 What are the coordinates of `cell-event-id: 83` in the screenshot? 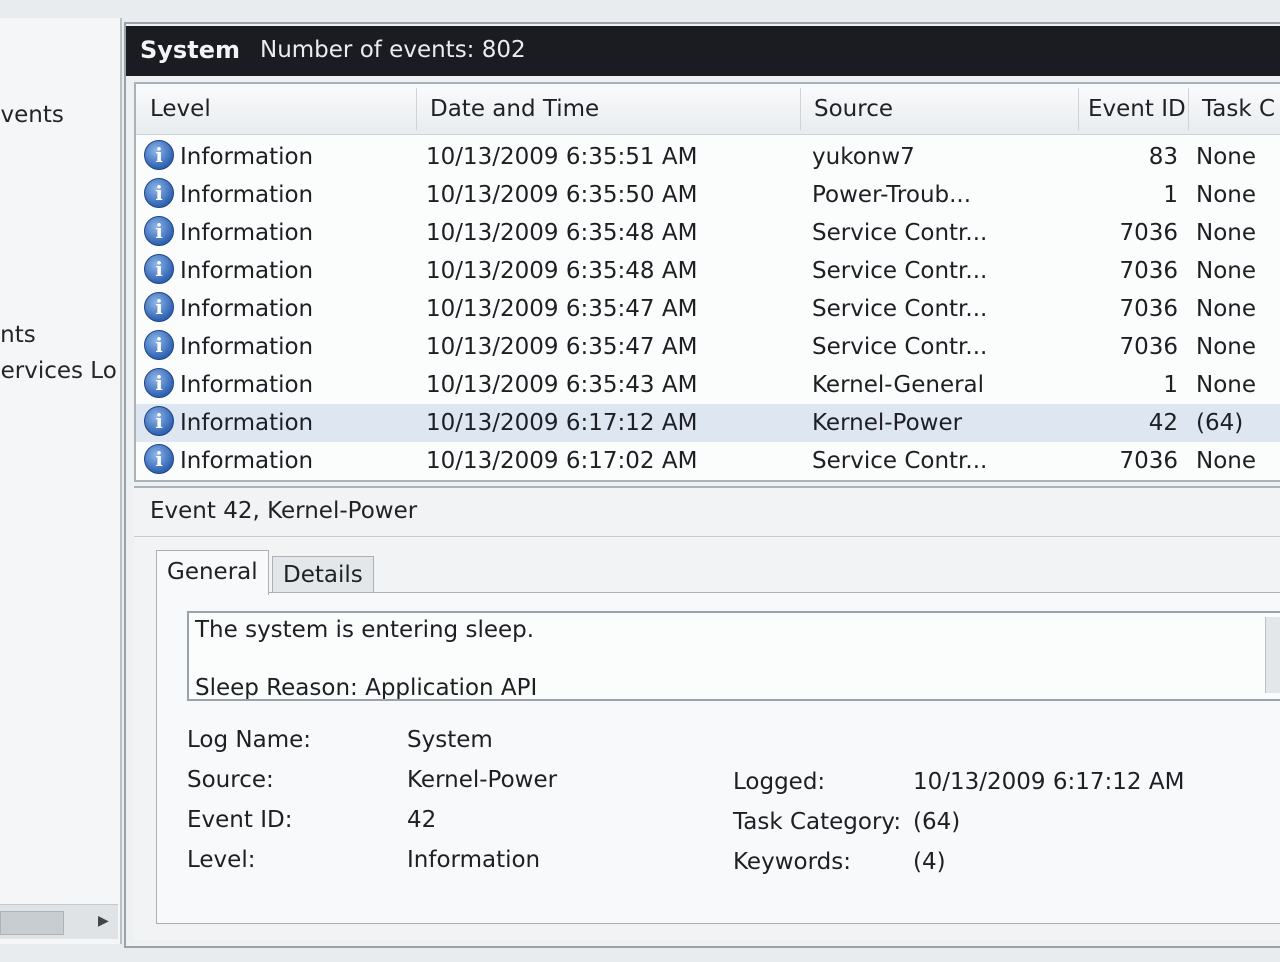 It's located at (1163, 157).